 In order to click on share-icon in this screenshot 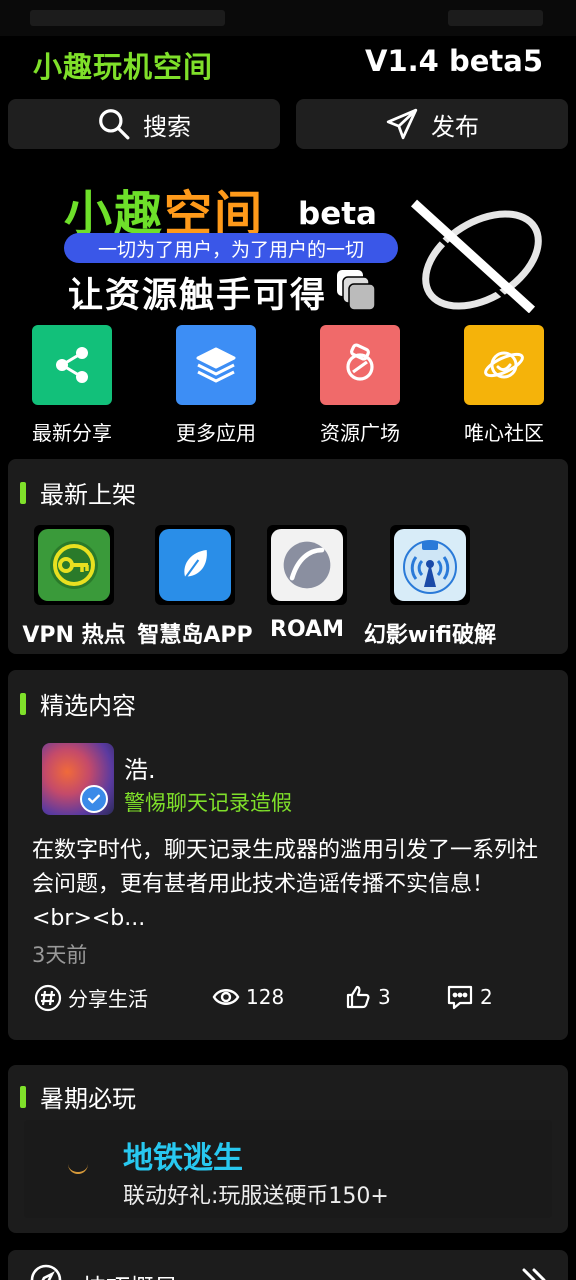, I will do `click(72, 365)`.